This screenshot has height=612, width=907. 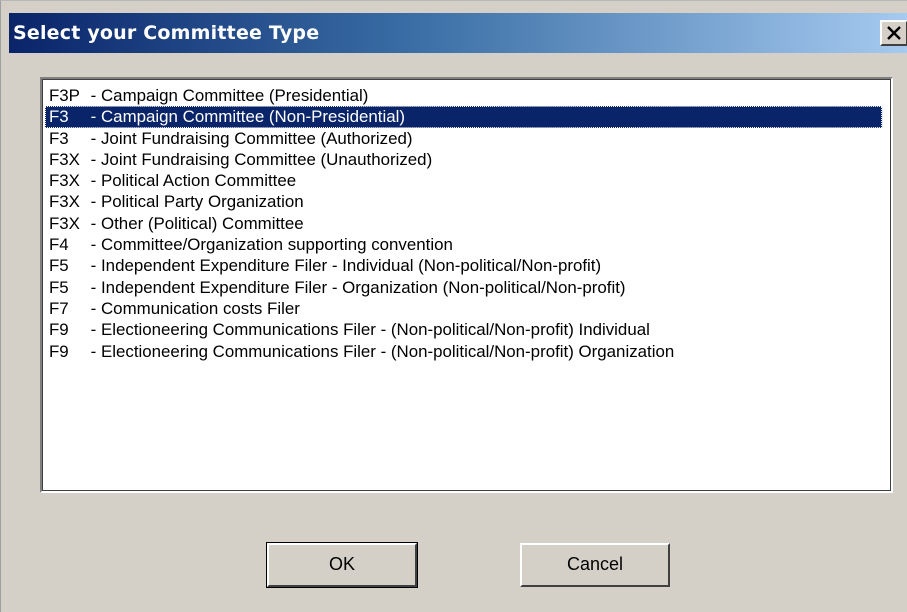 I want to click on committee-description: - Political Action Committee, so click(x=193, y=181).